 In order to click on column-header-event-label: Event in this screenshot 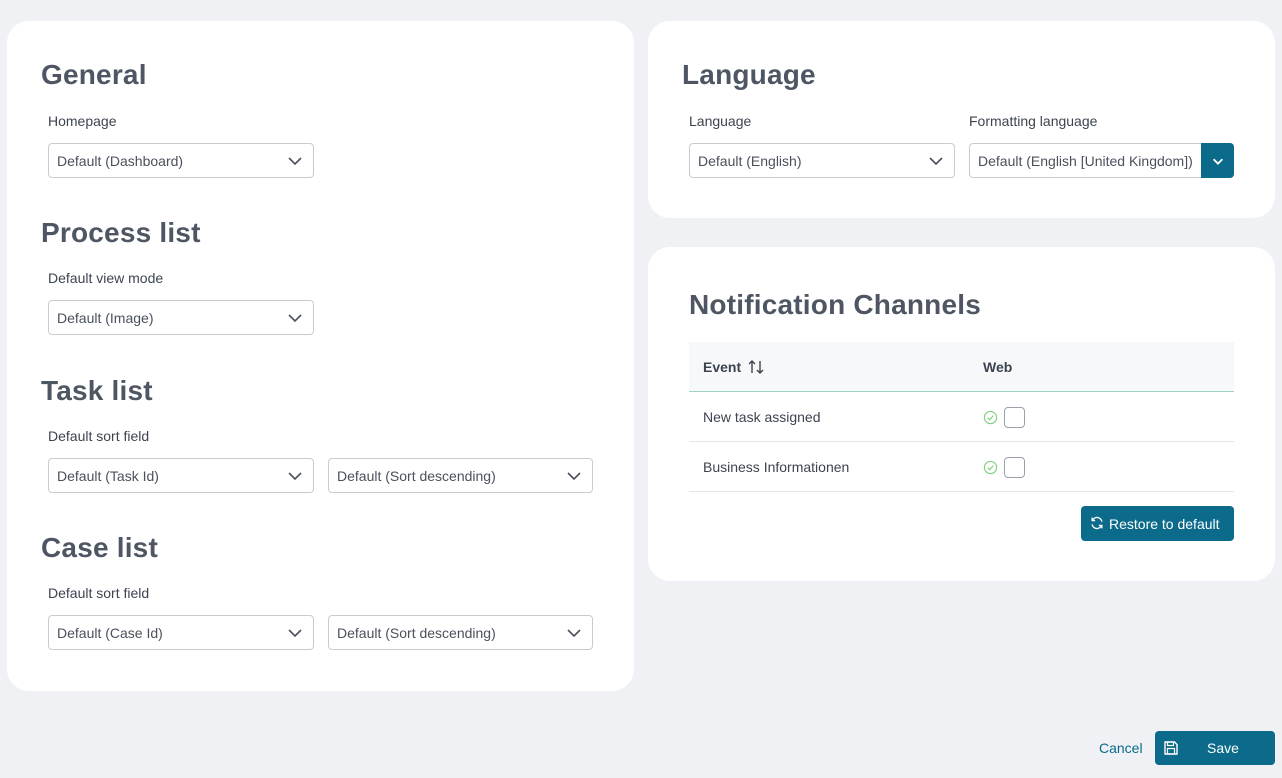, I will do `click(722, 367)`.